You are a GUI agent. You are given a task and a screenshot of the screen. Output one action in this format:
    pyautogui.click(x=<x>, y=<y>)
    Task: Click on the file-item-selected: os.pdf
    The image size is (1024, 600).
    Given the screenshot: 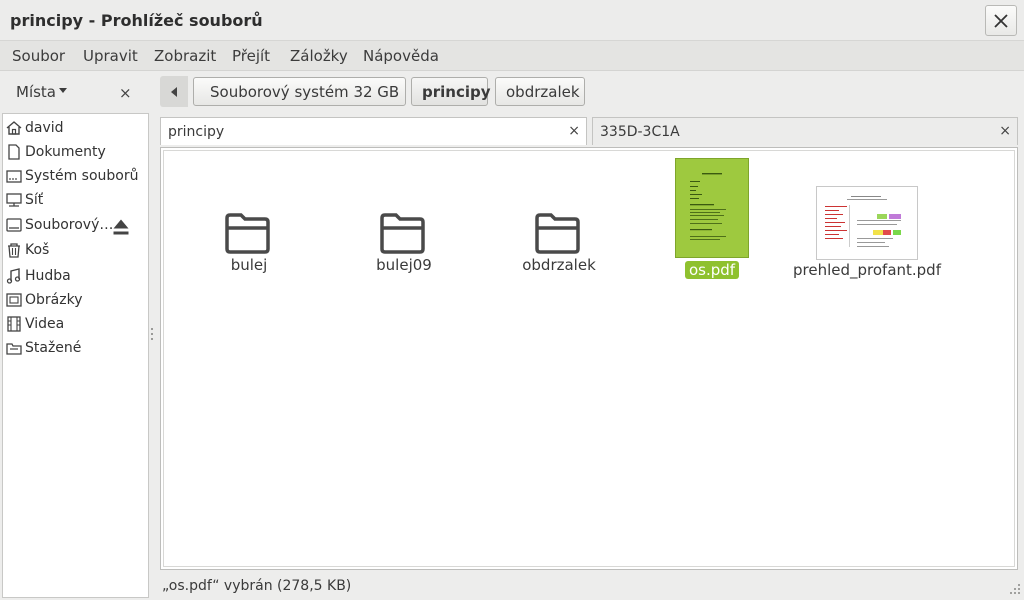 What is the action you would take?
    pyautogui.click(x=712, y=270)
    